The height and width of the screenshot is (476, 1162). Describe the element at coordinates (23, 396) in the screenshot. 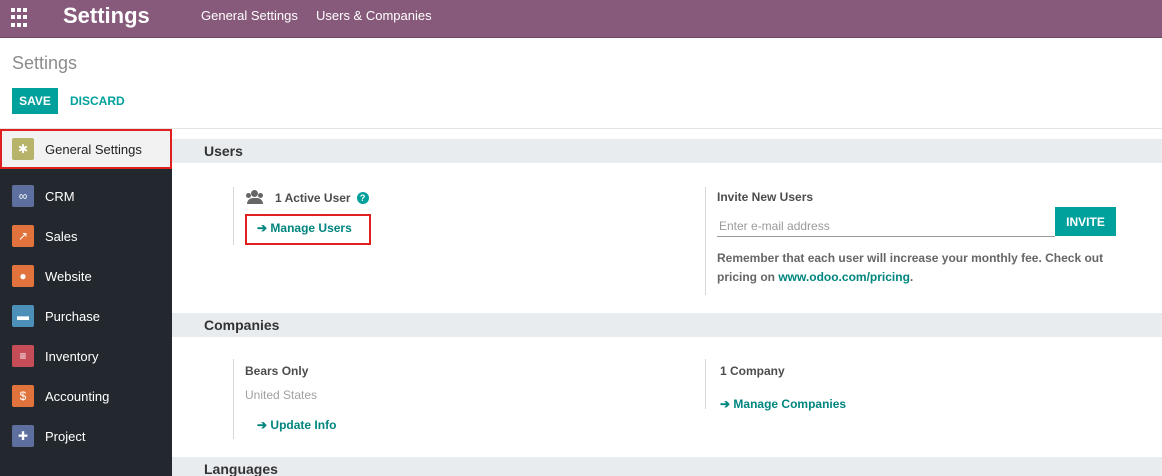

I see `dollar-doc-icon: $` at that location.